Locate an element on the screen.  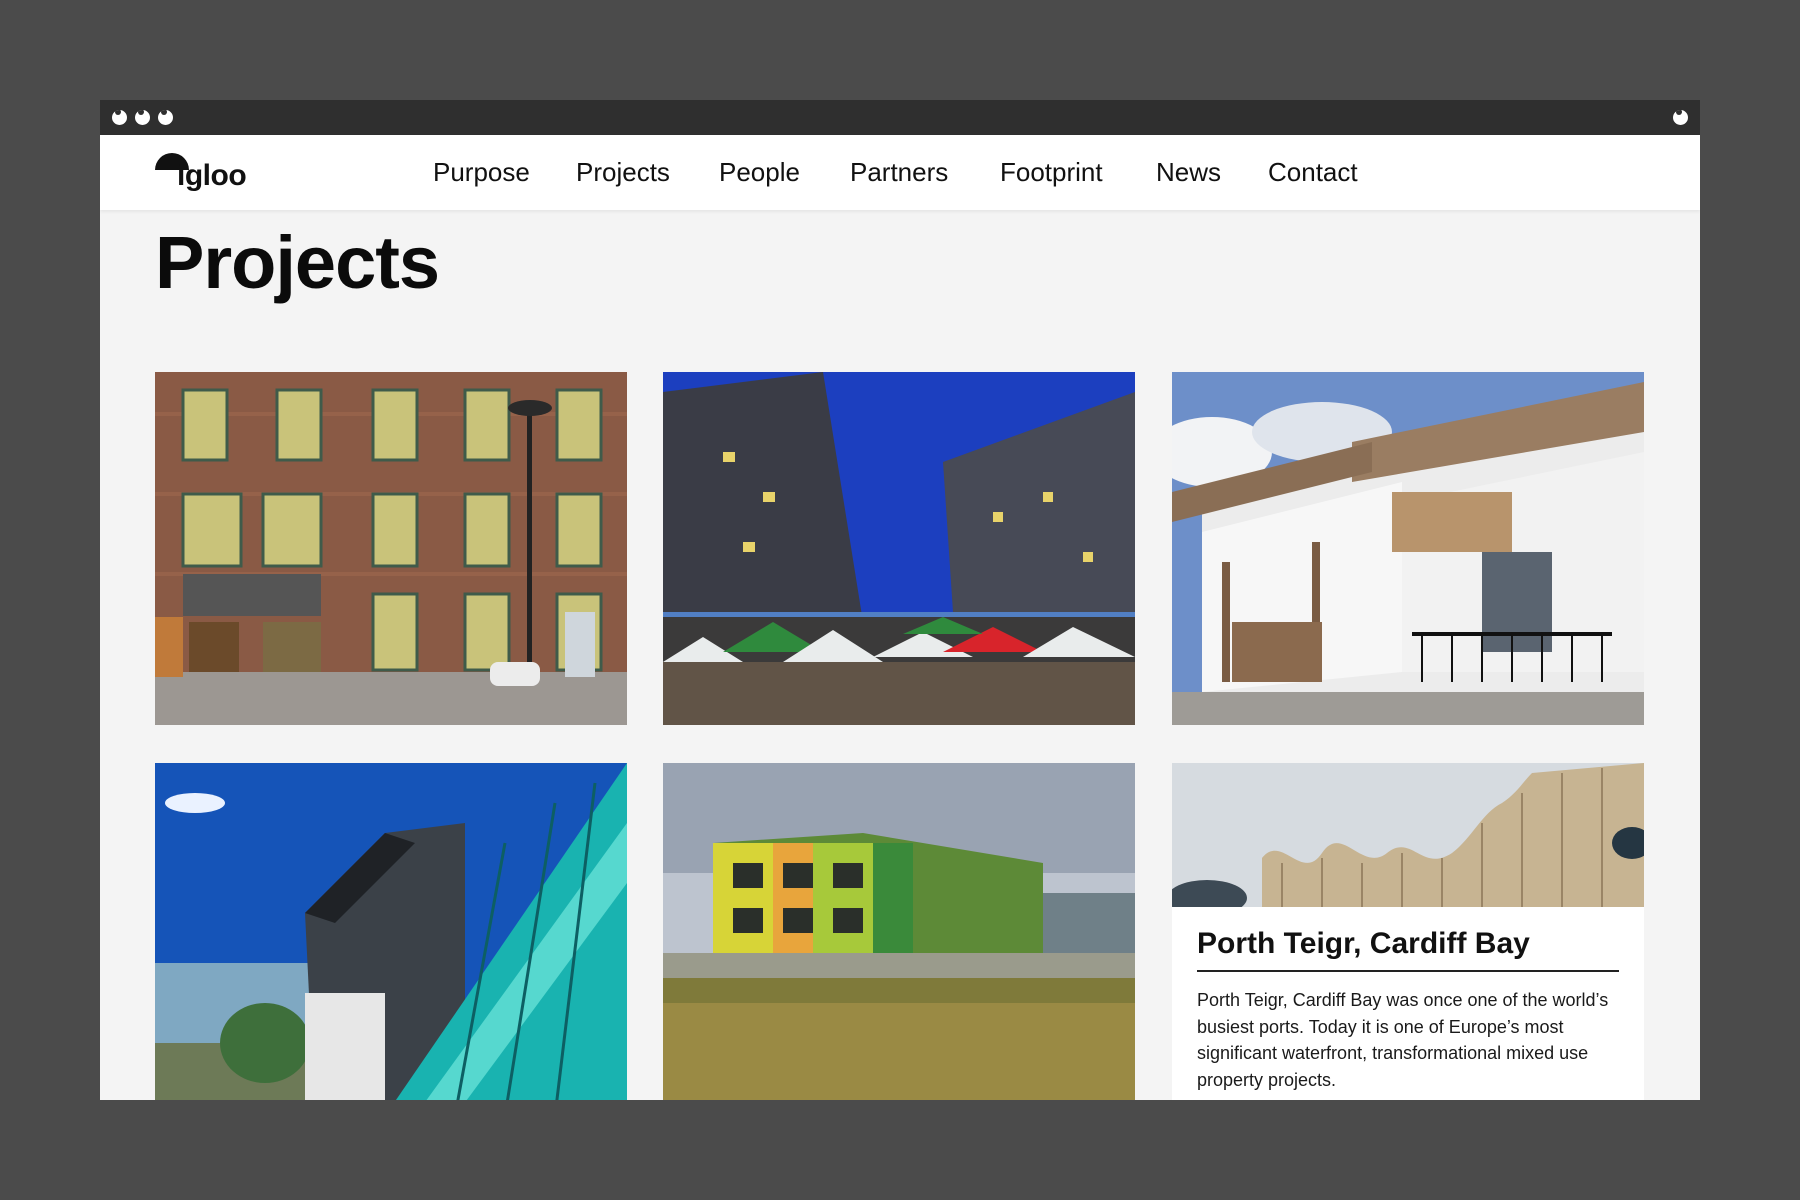
igloo-logo: igloo is located at coordinates (210, 173).